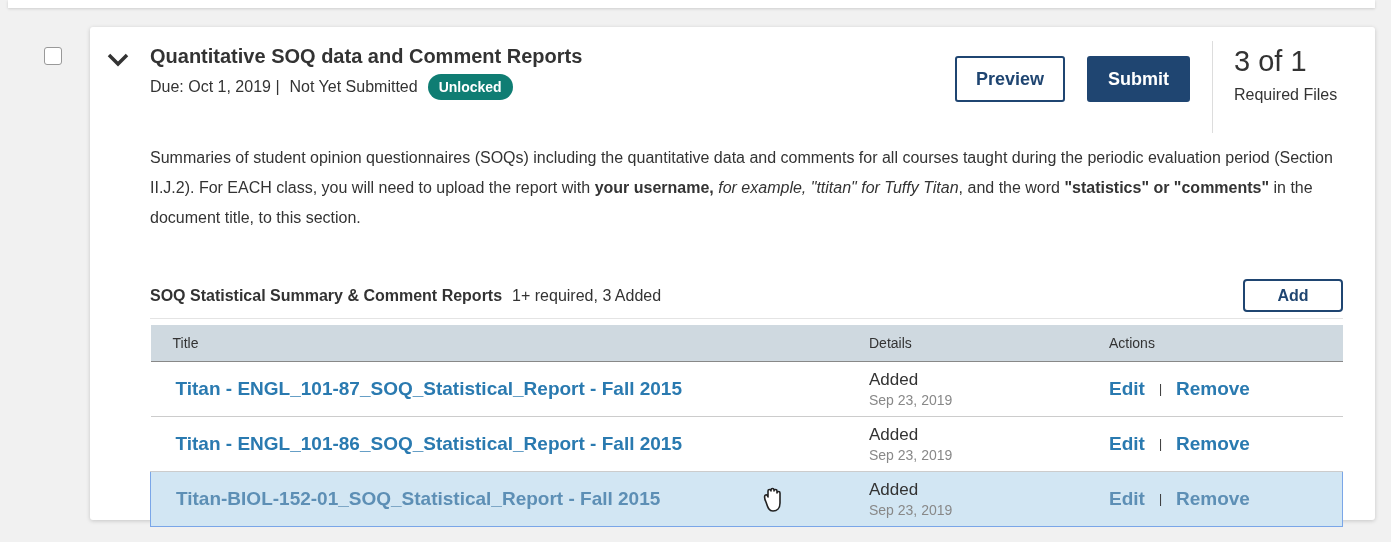 The width and height of the screenshot is (1391, 542). I want to click on submit-button: Submit, so click(1138, 79).